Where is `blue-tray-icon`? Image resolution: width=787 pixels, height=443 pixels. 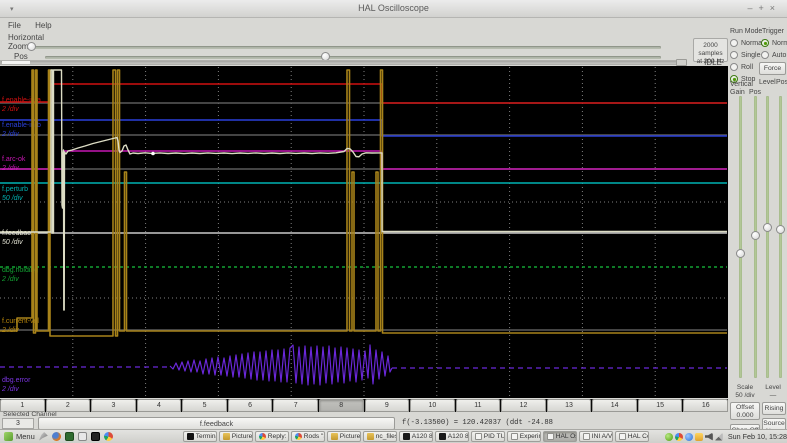 blue-tray-icon is located at coordinates (688, 436).